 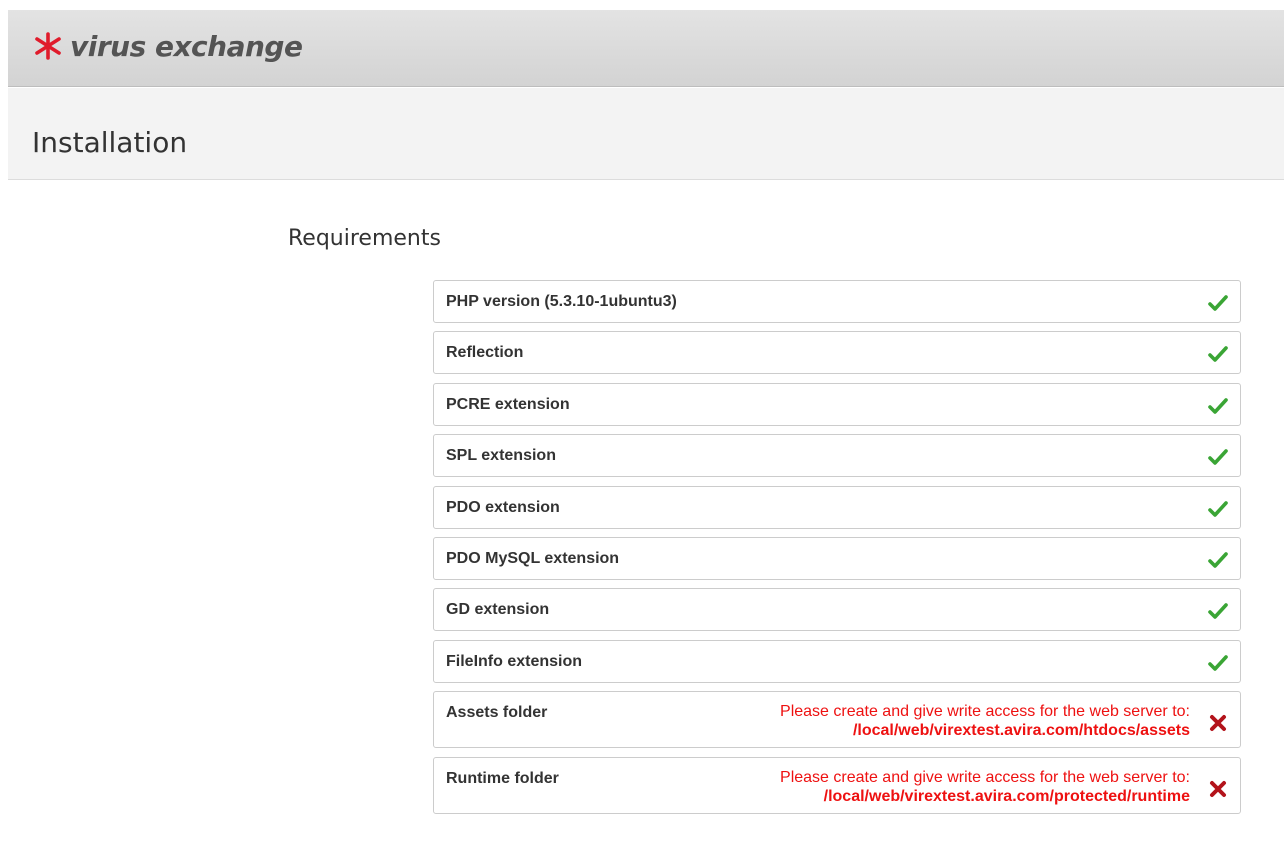 I want to click on requirement-label: PDO MySQL extension, so click(x=533, y=558).